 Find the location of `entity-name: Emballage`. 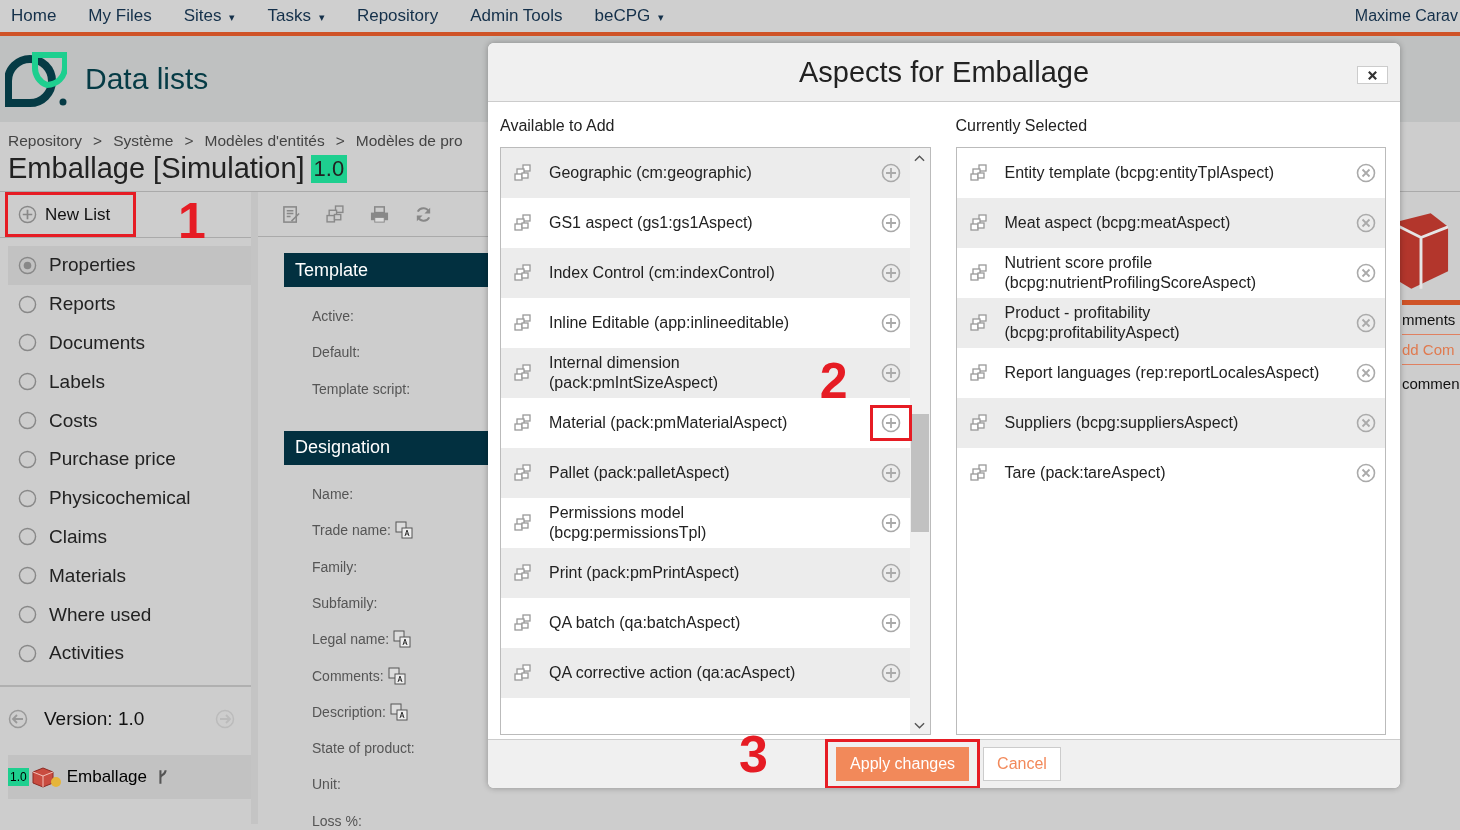

entity-name: Emballage is located at coordinates (106, 777).